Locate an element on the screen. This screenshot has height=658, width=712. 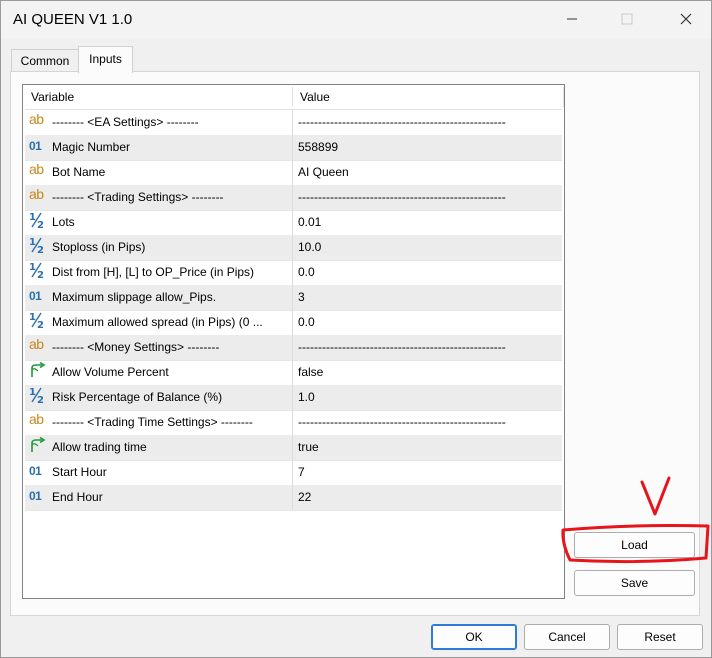
table-row: Allow trading time true is located at coordinates (293, 448).